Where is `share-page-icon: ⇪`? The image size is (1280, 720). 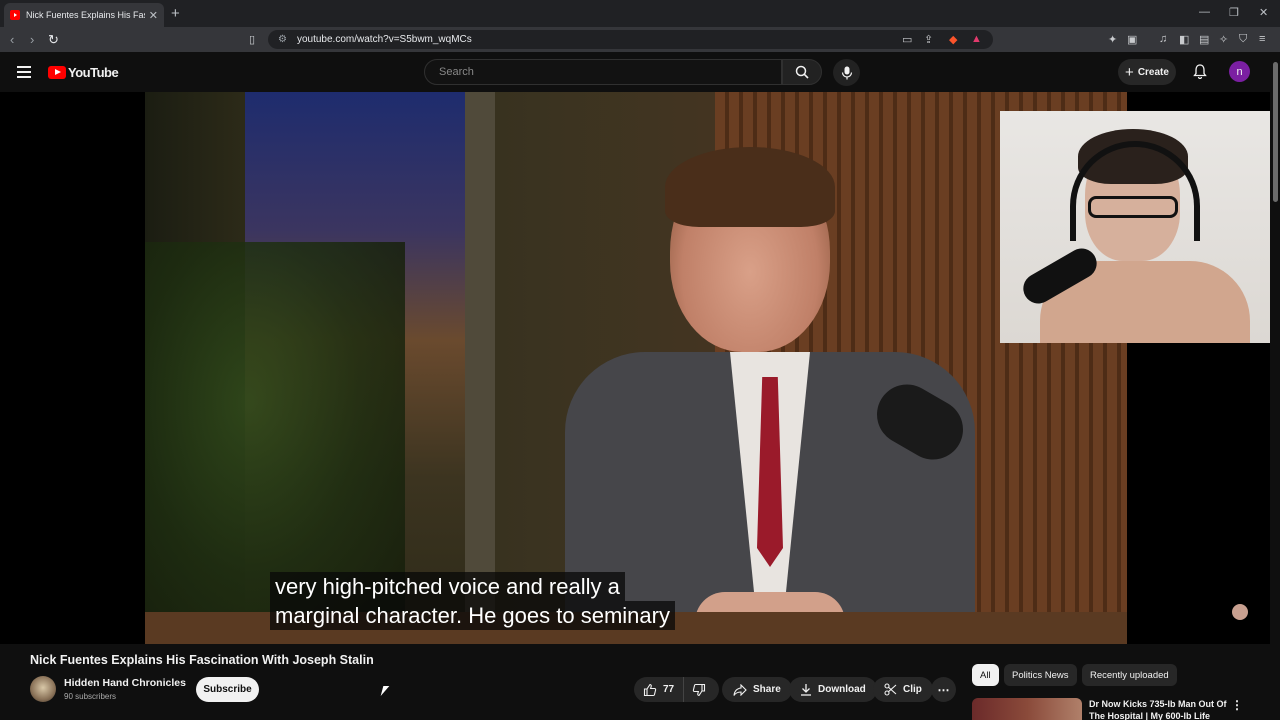 share-page-icon: ⇪ is located at coordinates (928, 39).